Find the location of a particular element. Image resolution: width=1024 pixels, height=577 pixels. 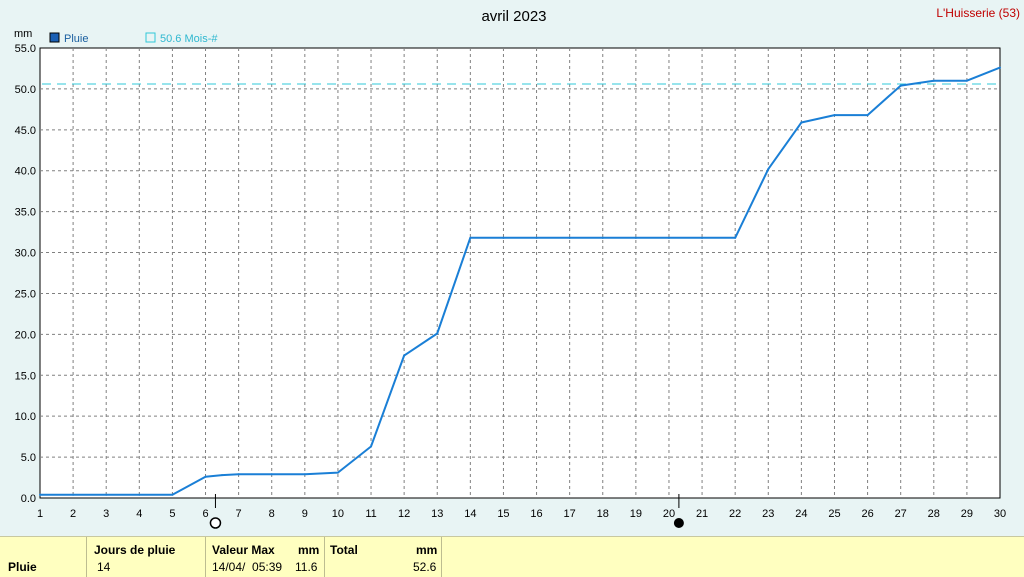

legend-reference-label: 50.6 Mois-# is located at coordinates (189, 39).